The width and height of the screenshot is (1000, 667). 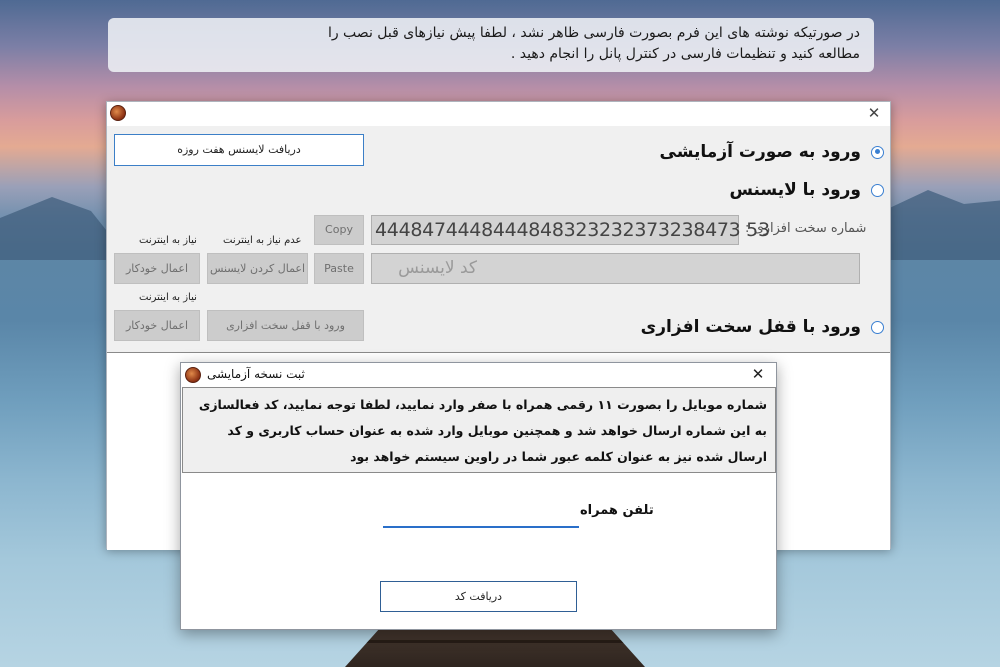 I want to click on paste-button: Paste, so click(x=339, y=268).